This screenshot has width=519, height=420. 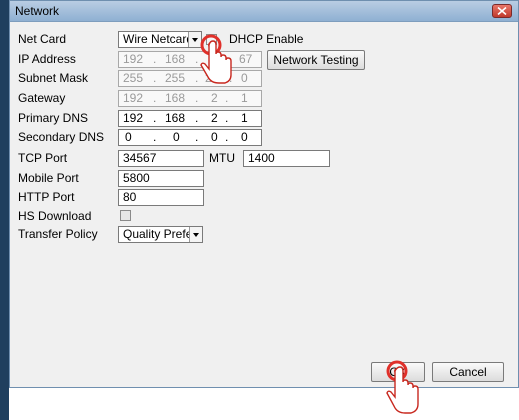 I want to click on dhcp-enable-label: DHCP Enable, so click(x=266, y=39).